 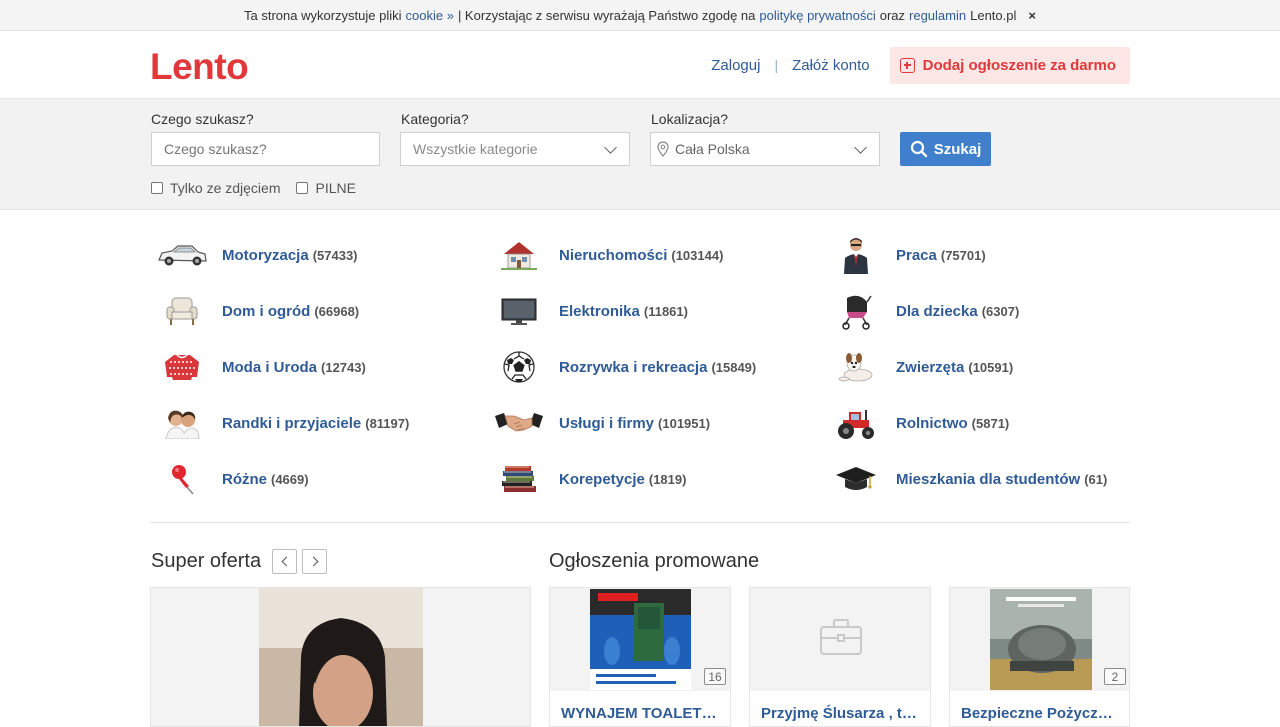 What do you see at coordinates (206, 561) in the screenshot?
I see `super-offer-title: Super oferta` at bounding box center [206, 561].